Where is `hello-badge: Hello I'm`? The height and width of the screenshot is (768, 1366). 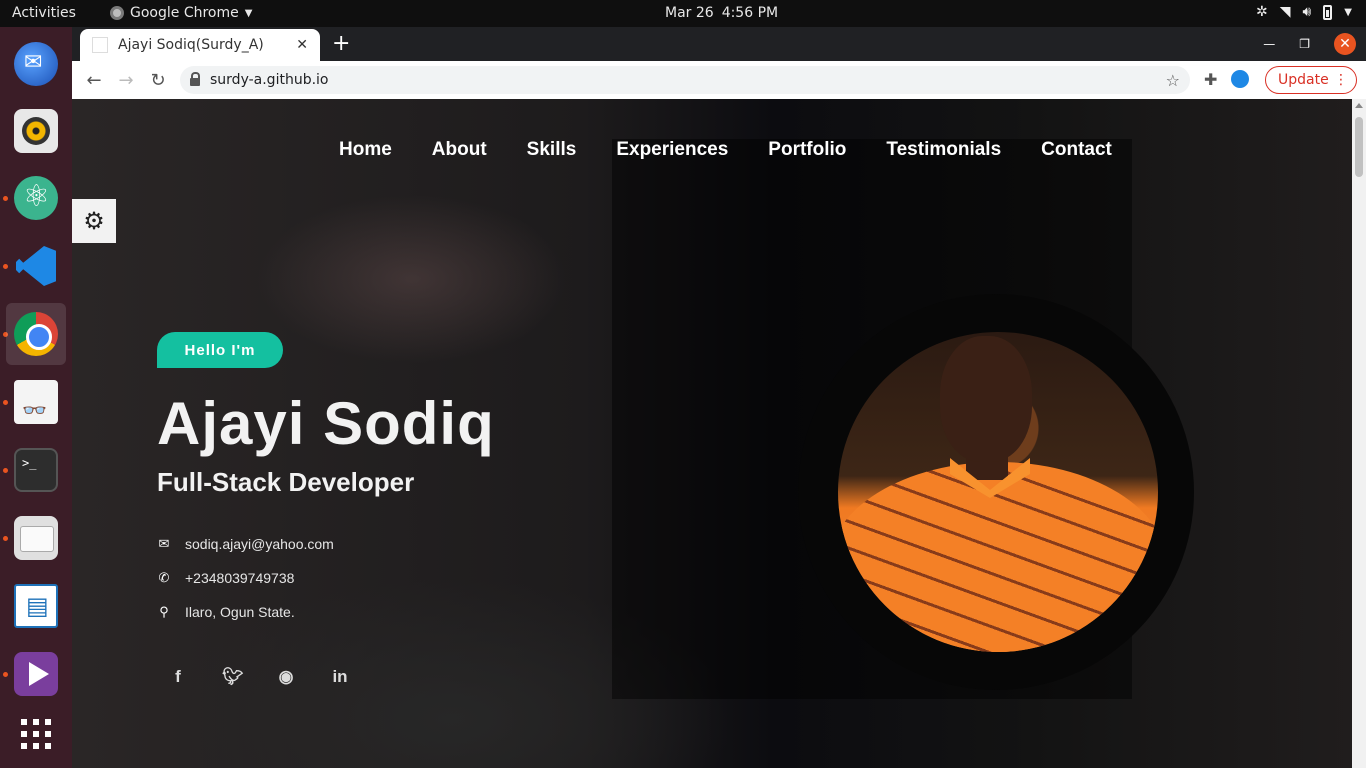
hello-badge: Hello I'm is located at coordinates (220, 350).